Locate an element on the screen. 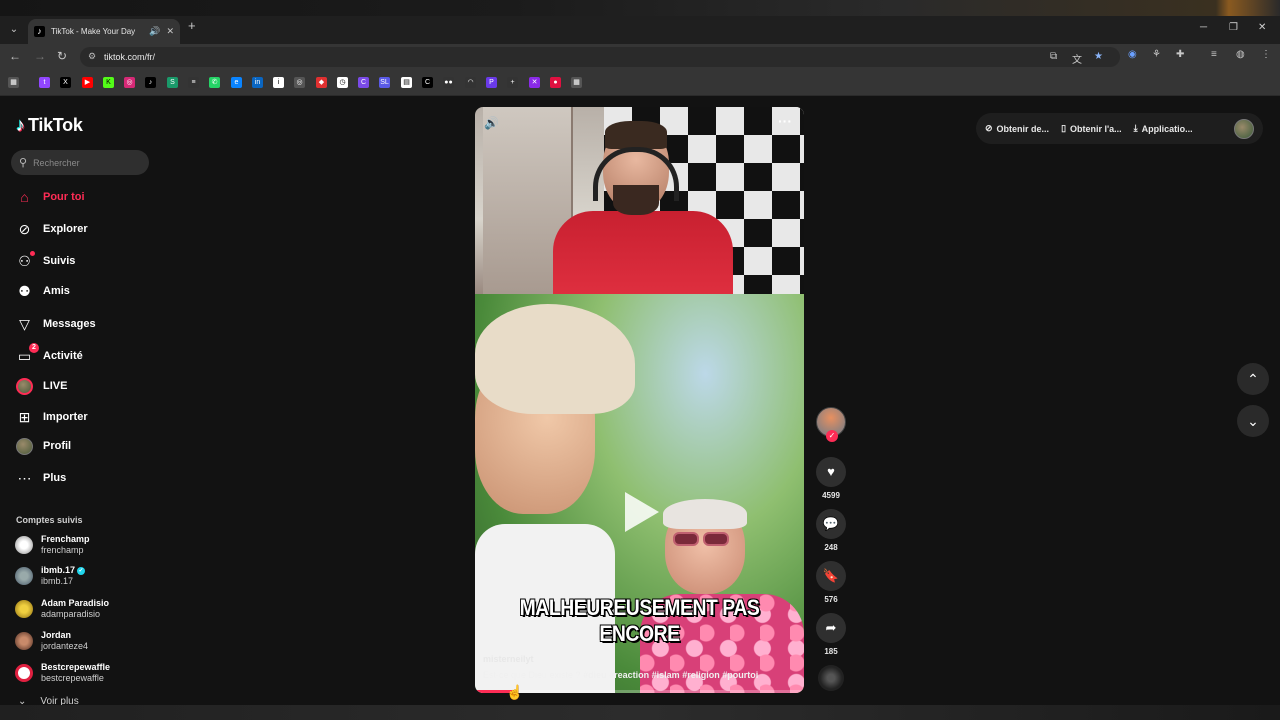 The width and height of the screenshot is (1280, 720). next-video-button: ⌄ is located at coordinates (1253, 421).